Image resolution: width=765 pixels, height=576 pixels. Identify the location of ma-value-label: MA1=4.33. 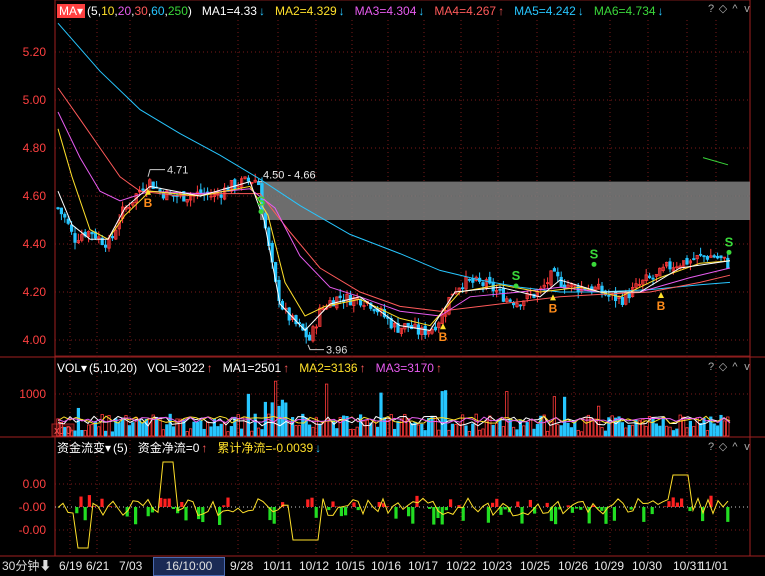
(229, 11).